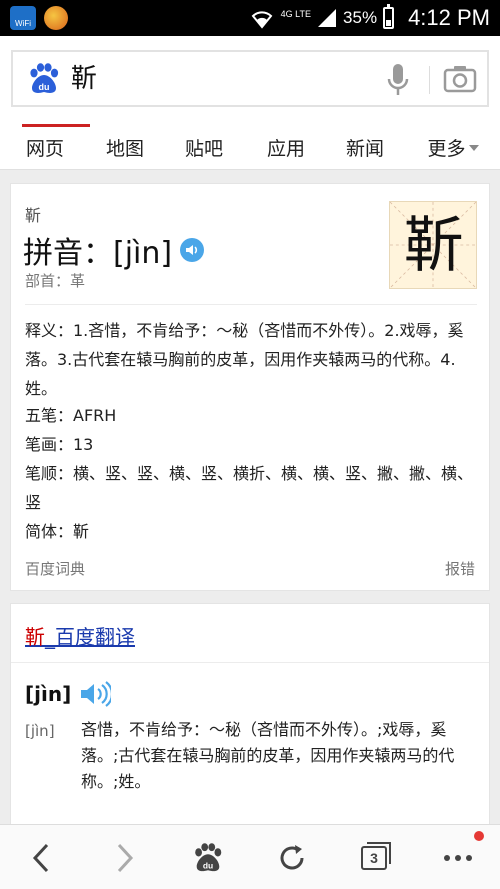 The image size is (500, 889). I want to click on category-tabs: 网页 地图 贴吧 应用 新闻 更多, so click(250, 147).